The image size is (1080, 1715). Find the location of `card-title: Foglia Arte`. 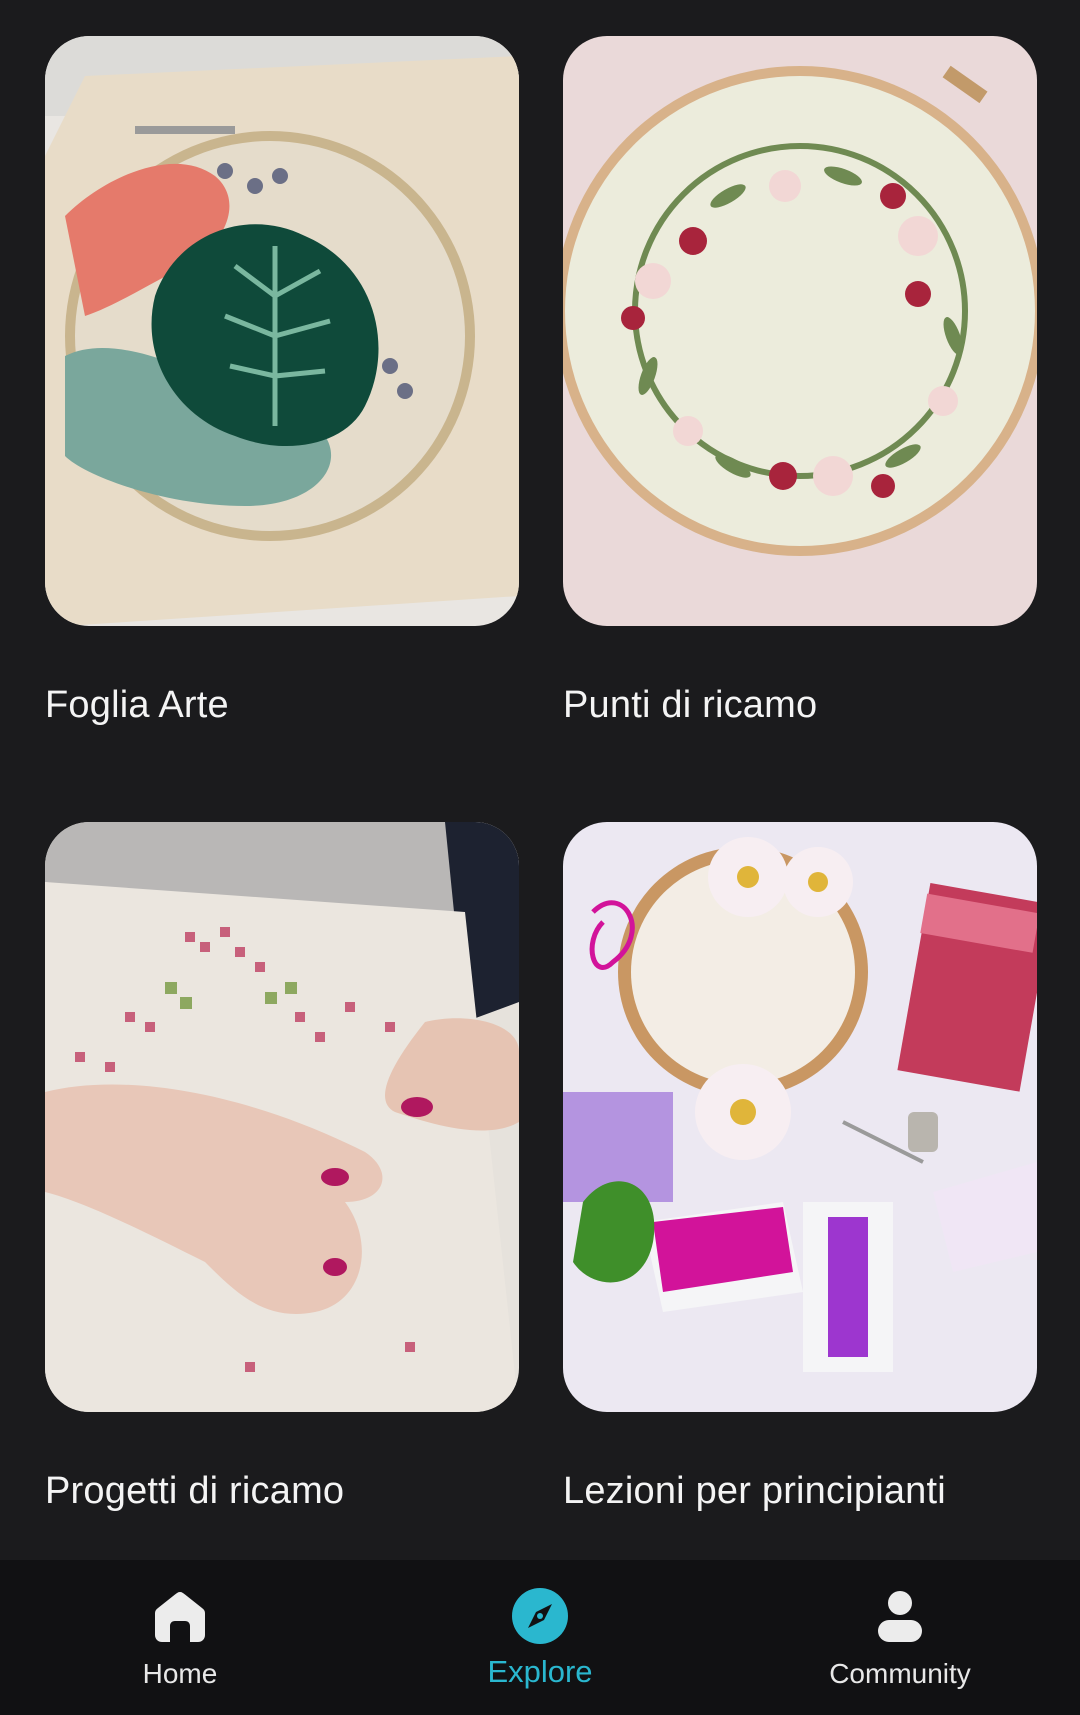

card-title: Foglia Arte is located at coordinates (137, 705).